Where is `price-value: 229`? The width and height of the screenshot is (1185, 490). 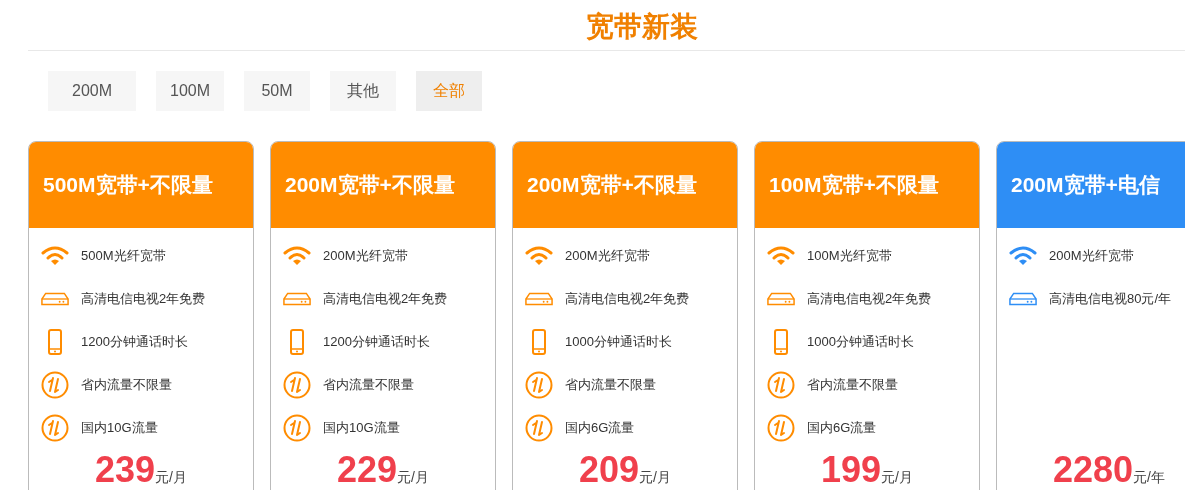 price-value: 229 is located at coordinates (367, 470).